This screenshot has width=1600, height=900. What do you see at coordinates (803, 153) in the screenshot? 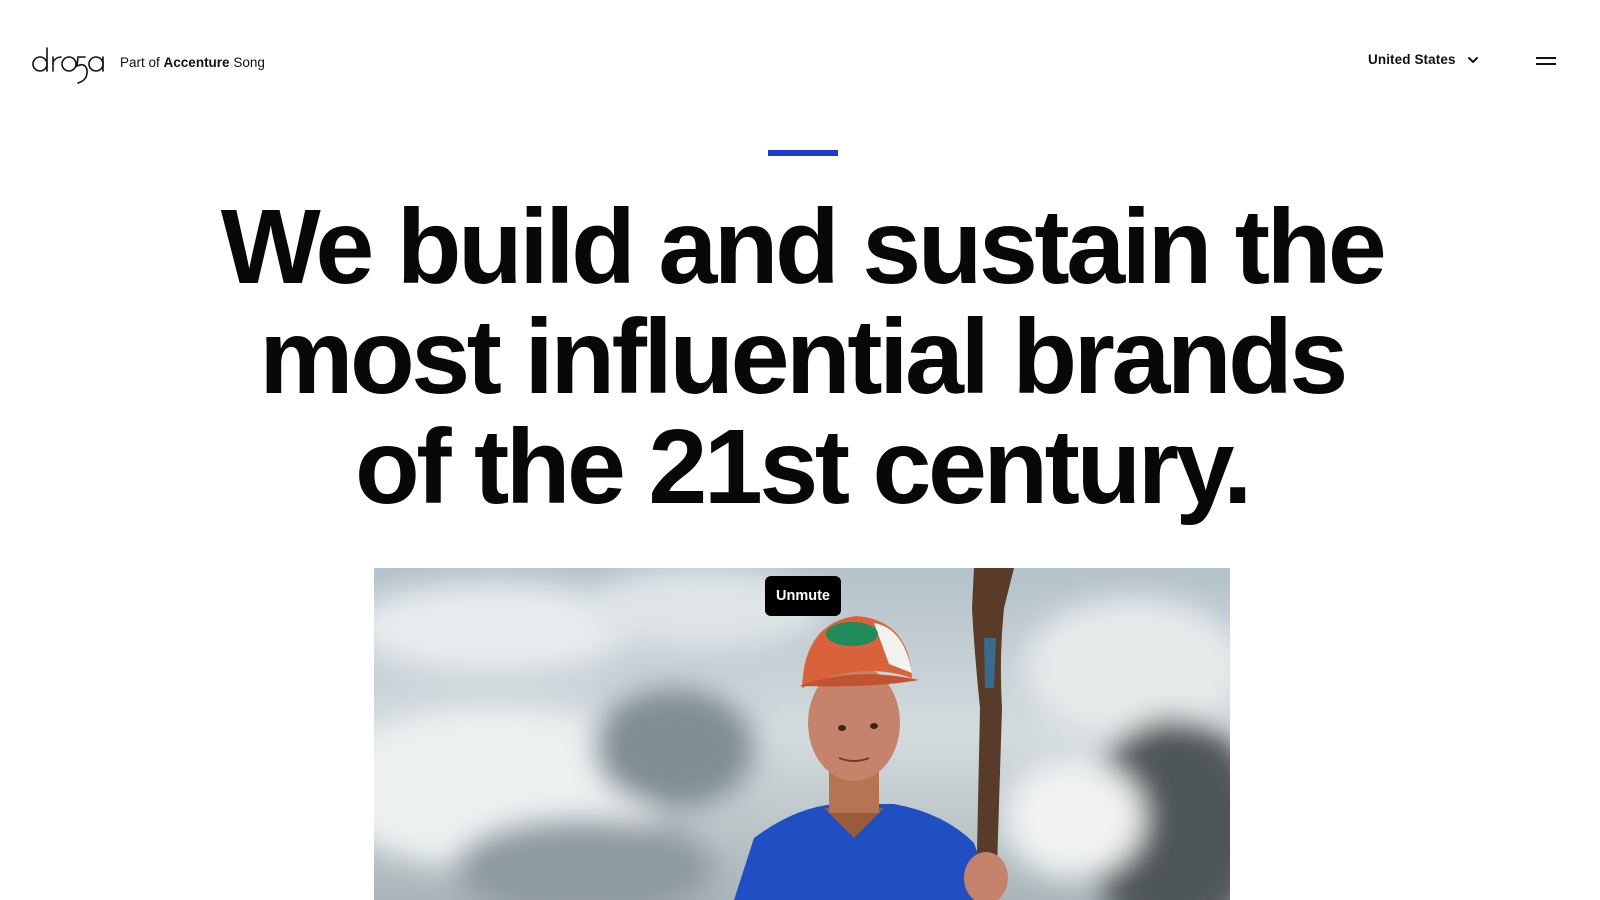
I see `accent-bar` at bounding box center [803, 153].